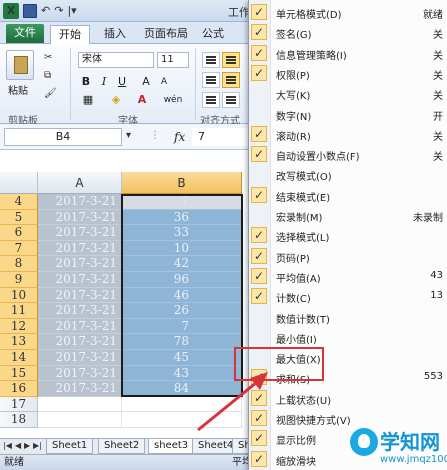 This screenshot has width=447, height=470. I want to click on first-sheet-icon: |◀, so click(7, 445).